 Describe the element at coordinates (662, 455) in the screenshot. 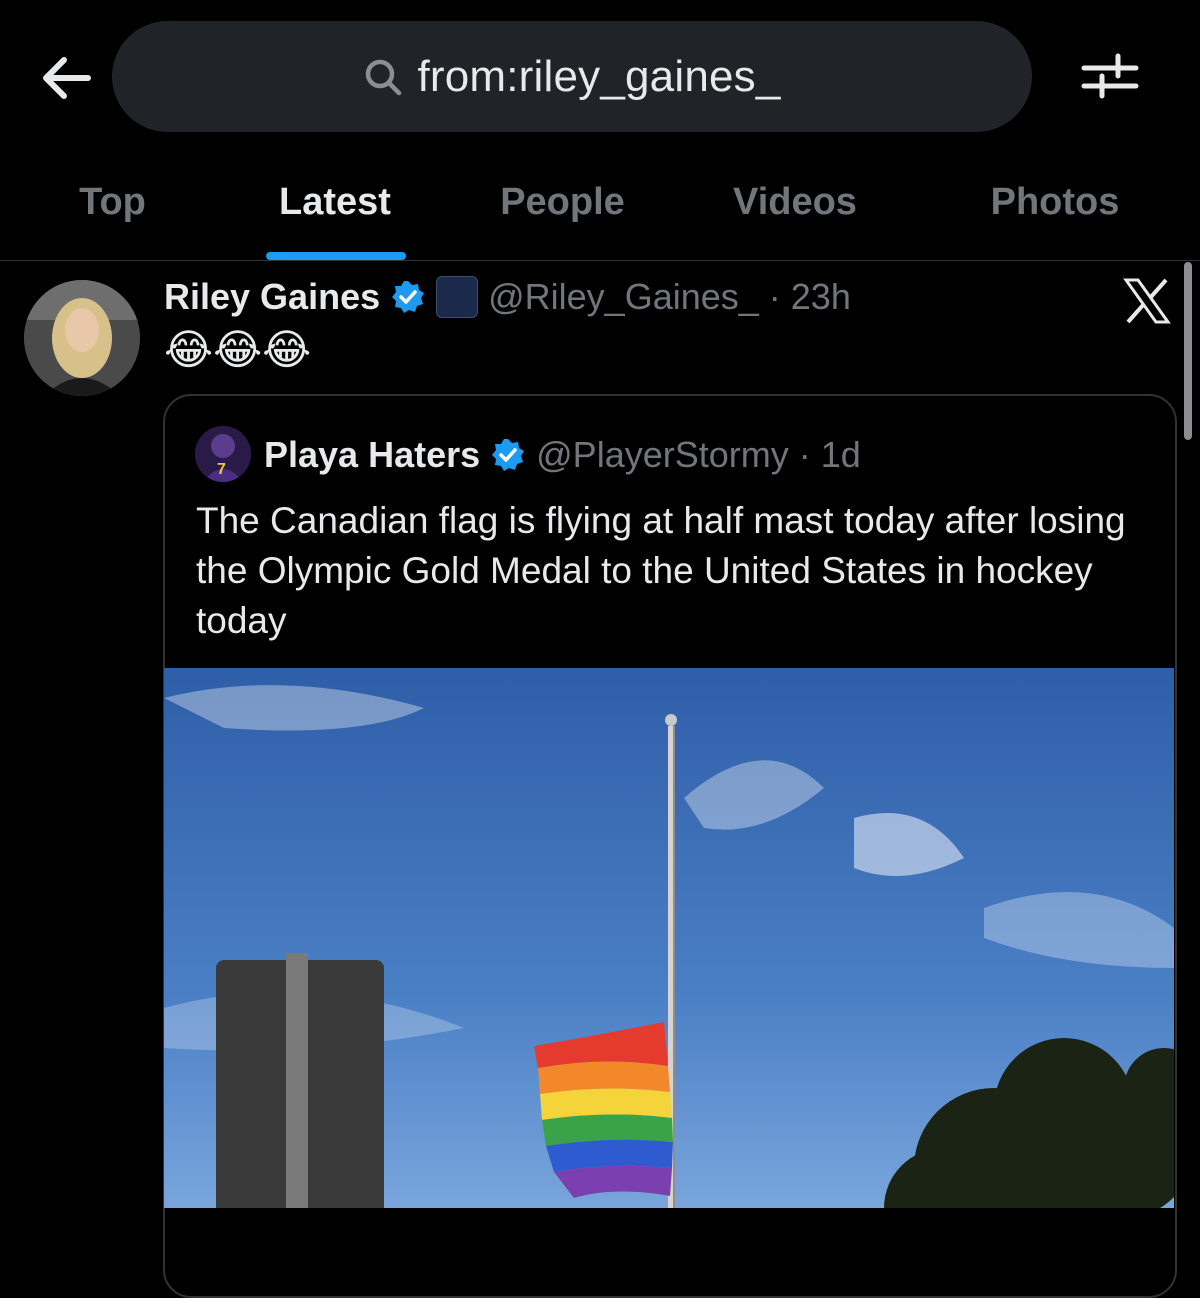

I see `quote-handle: @PlayerStormy` at that location.